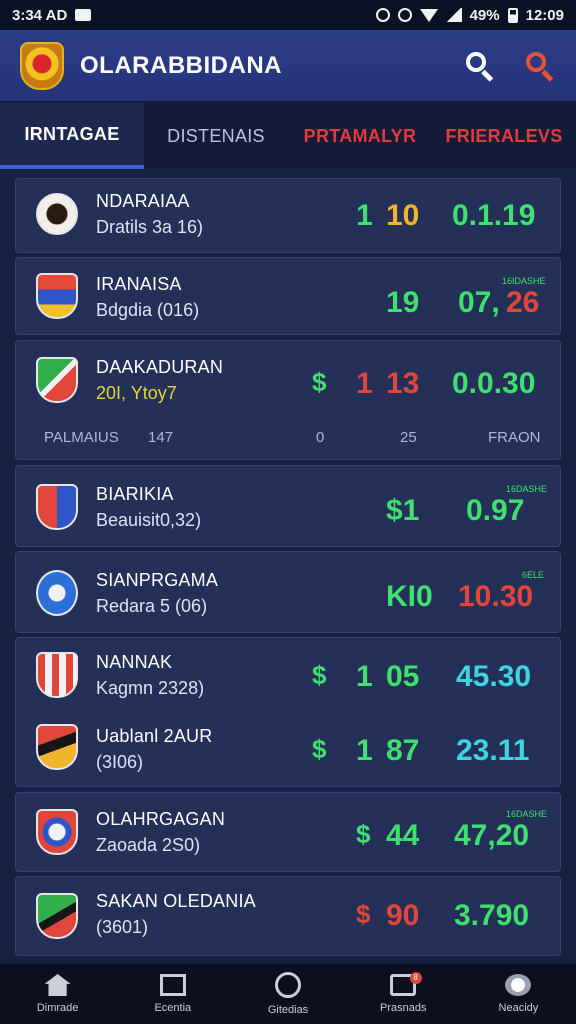 The height and width of the screenshot is (1024, 576). What do you see at coordinates (288, 66) in the screenshot?
I see `app-header: OLARABBIDANA` at bounding box center [288, 66].